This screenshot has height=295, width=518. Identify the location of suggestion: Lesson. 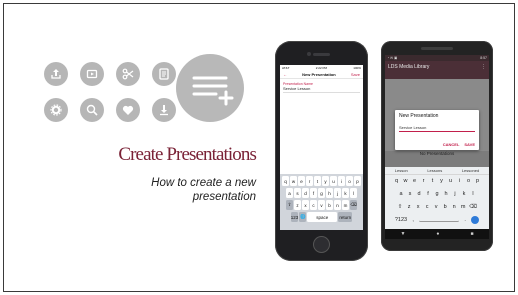
(401, 170).